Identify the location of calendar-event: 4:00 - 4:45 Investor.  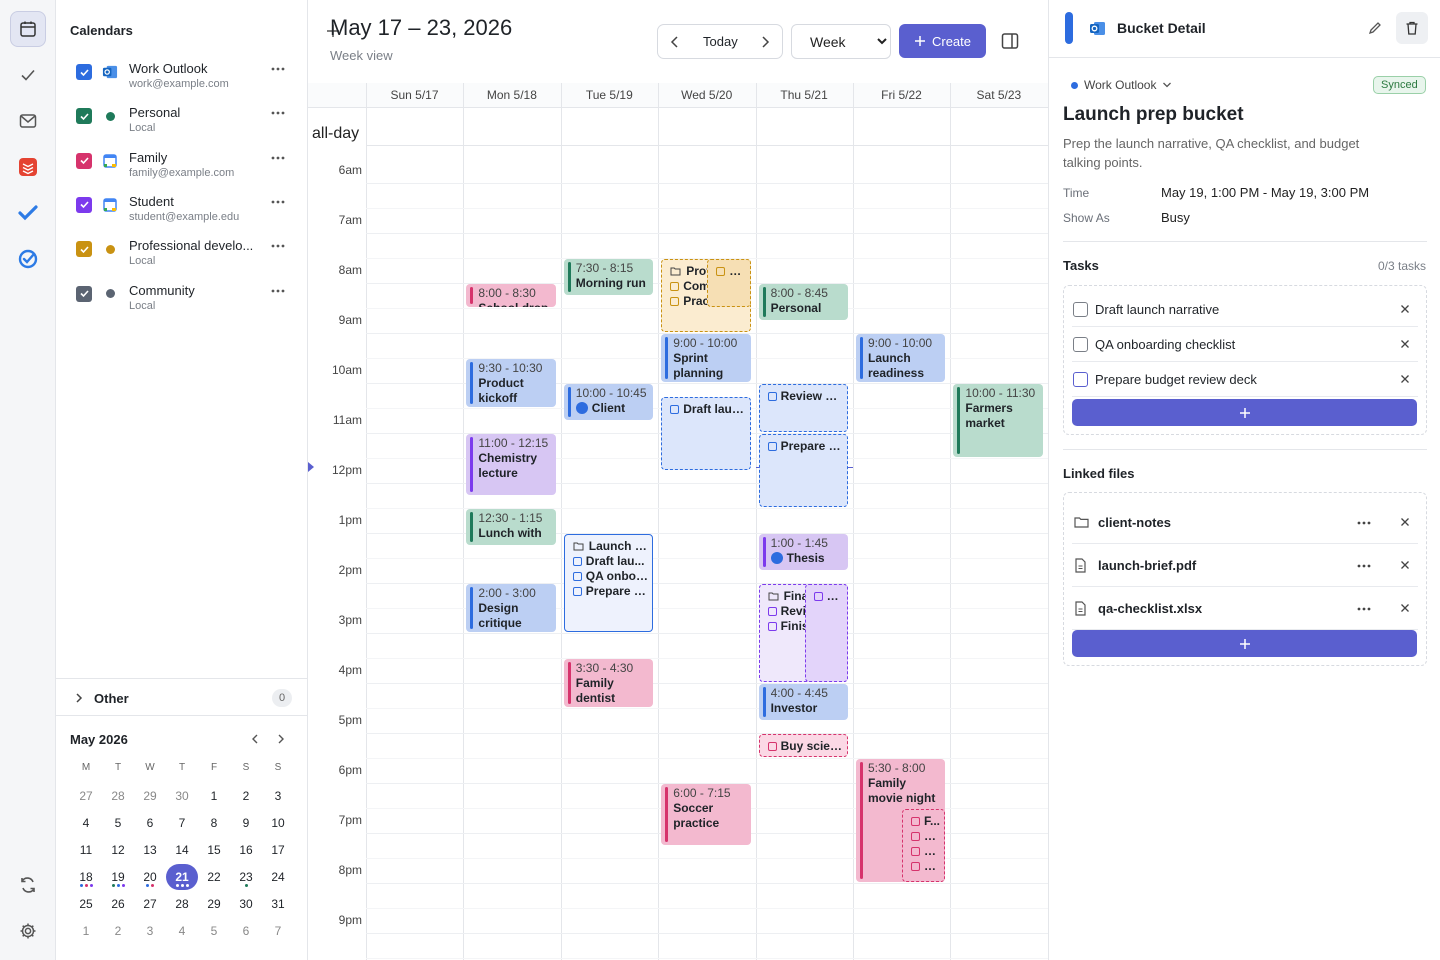
(803, 702).